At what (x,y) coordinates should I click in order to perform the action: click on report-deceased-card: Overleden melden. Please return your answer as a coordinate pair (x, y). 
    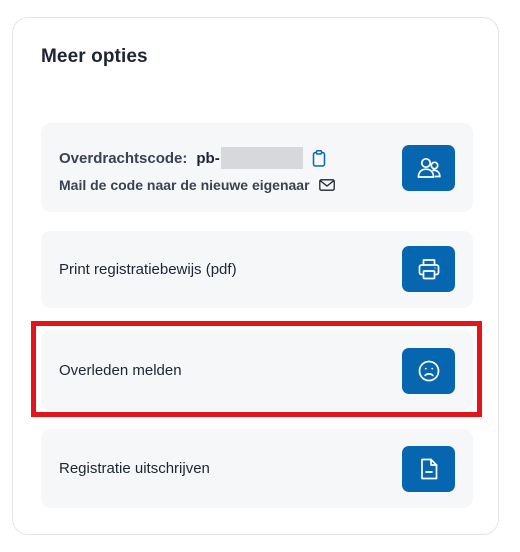
    Looking at the image, I should click on (257, 370).